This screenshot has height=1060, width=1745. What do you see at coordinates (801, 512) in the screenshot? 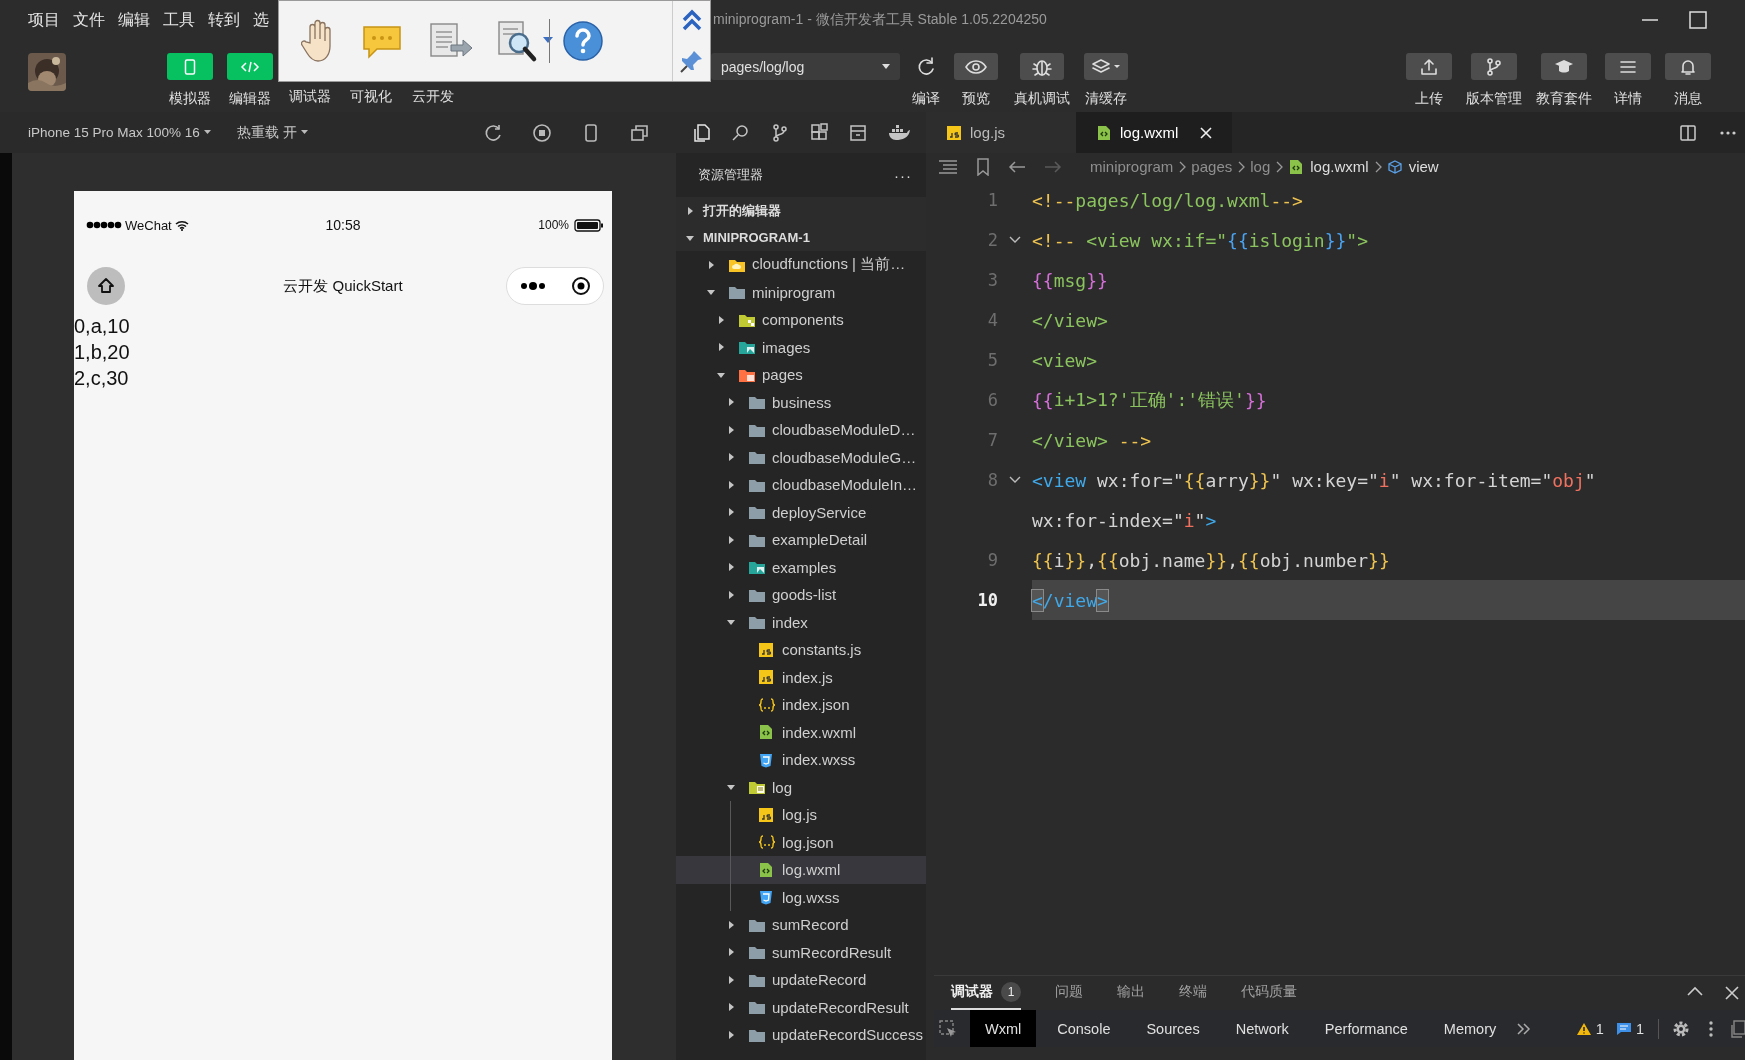
I see `tree-item: deployService` at bounding box center [801, 512].